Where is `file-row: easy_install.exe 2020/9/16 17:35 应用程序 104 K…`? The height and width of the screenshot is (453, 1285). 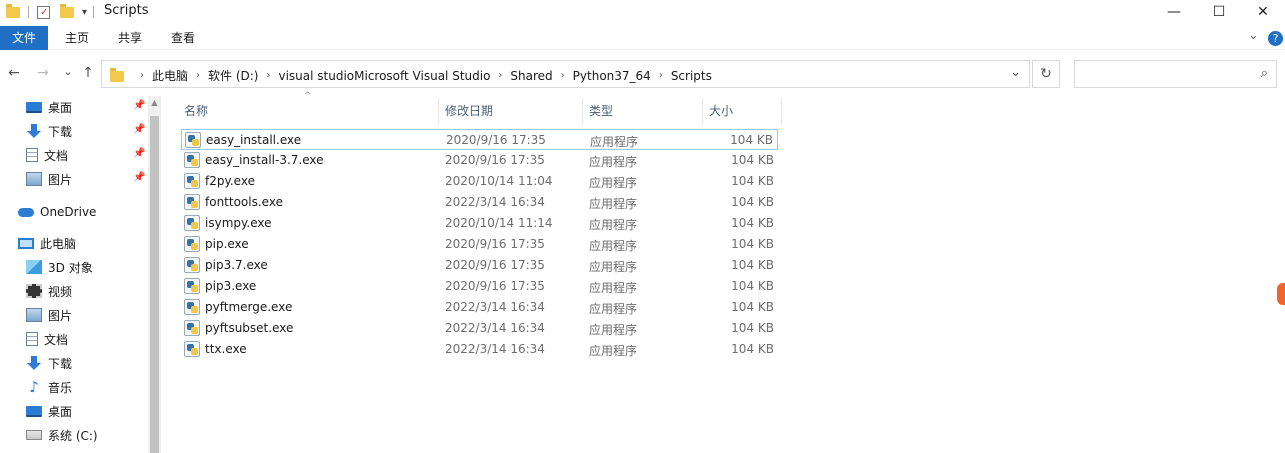 file-row: easy_install.exe 2020/9/16 17:35 应用程序 104 K… is located at coordinates (479, 139).